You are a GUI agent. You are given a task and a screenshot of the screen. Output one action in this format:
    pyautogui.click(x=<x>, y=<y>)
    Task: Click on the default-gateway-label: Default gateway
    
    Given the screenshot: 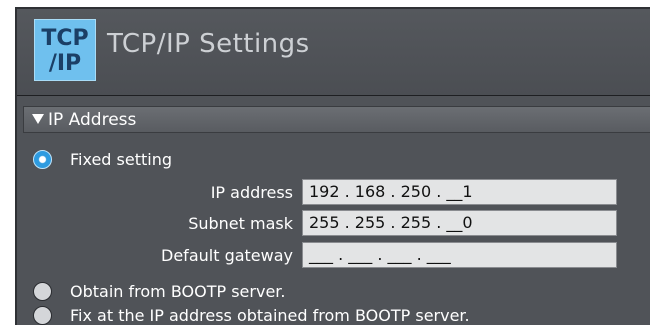 What is the action you would take?
    pyautogui.click(x=227, y=255)
    